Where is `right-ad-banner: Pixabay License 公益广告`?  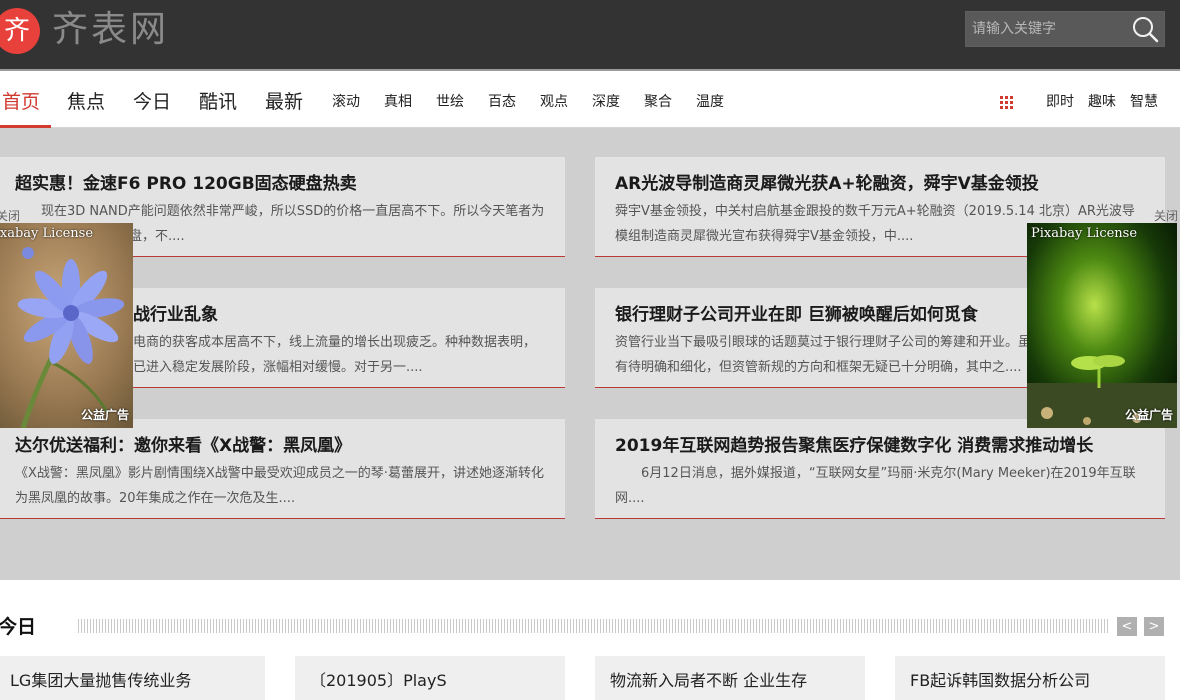 right-ad-banner: Pixabay License 公益广告 is located at coordinates (1102, 325).